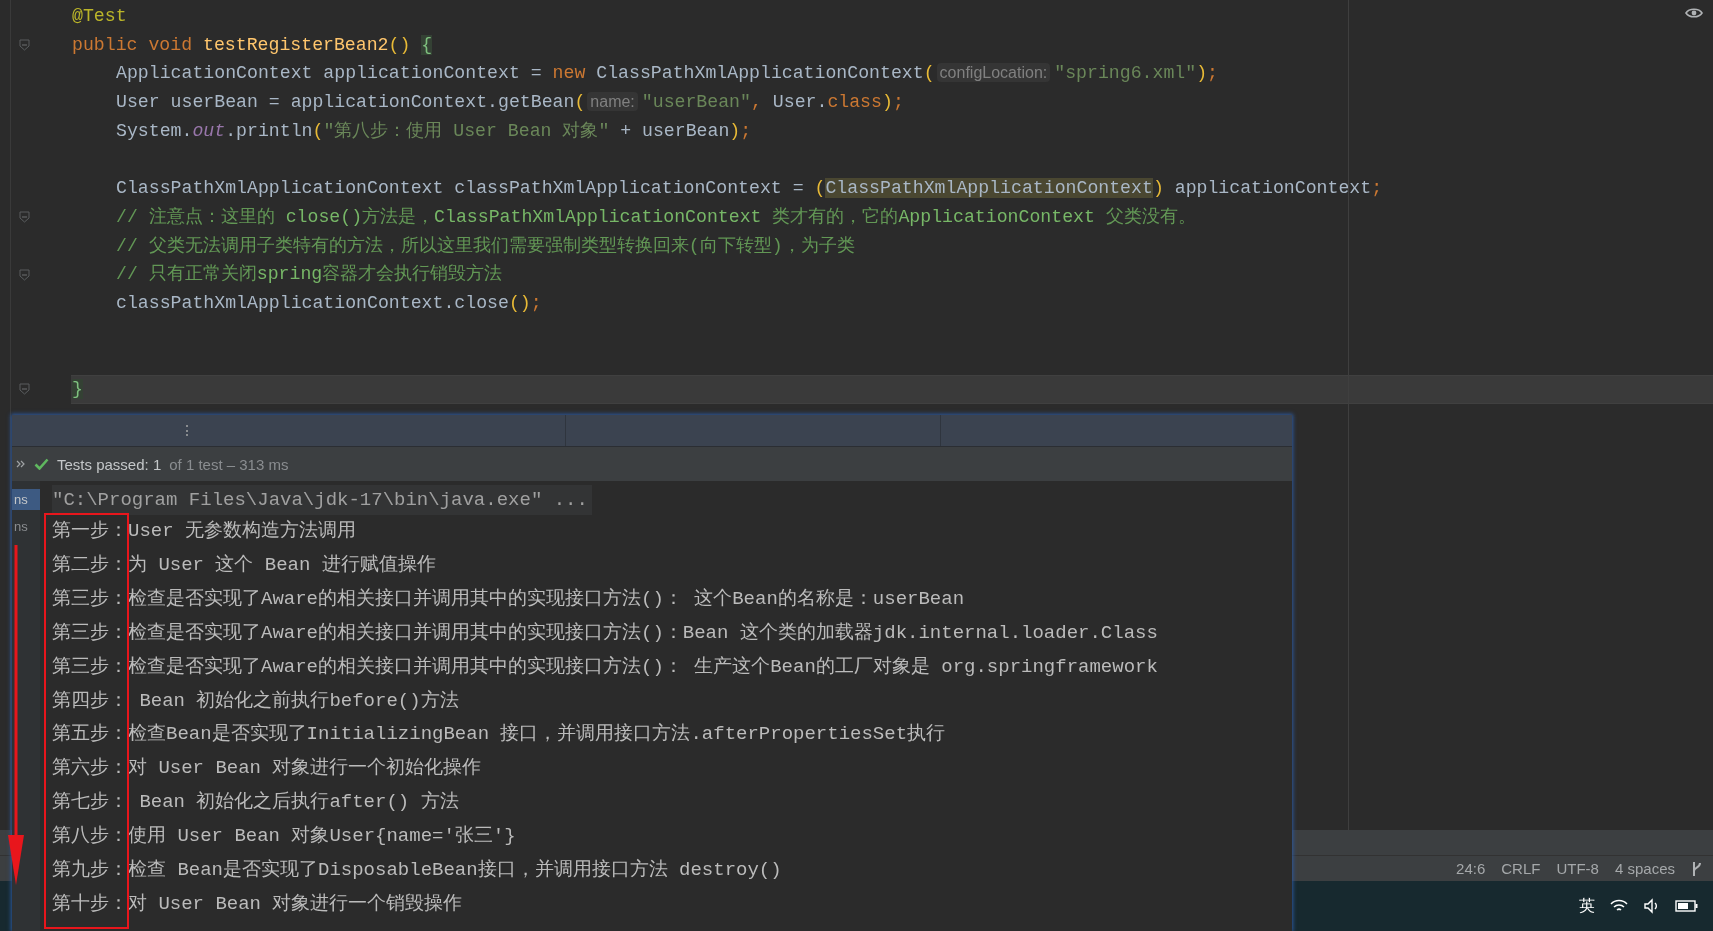 The image size is (1713, 931). Describe the element at coordinates (1471, 868) in the screenshot. I see `status-item: 24:6` at that location.